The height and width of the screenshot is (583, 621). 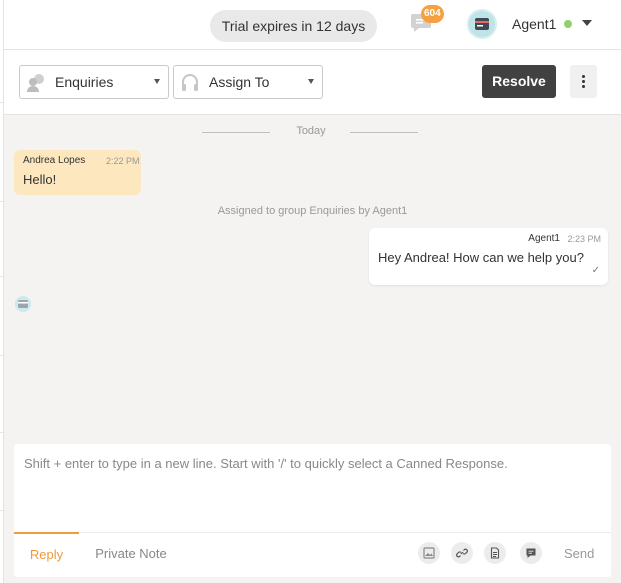 I want to click on document-icon, so click(x=495, y=553).